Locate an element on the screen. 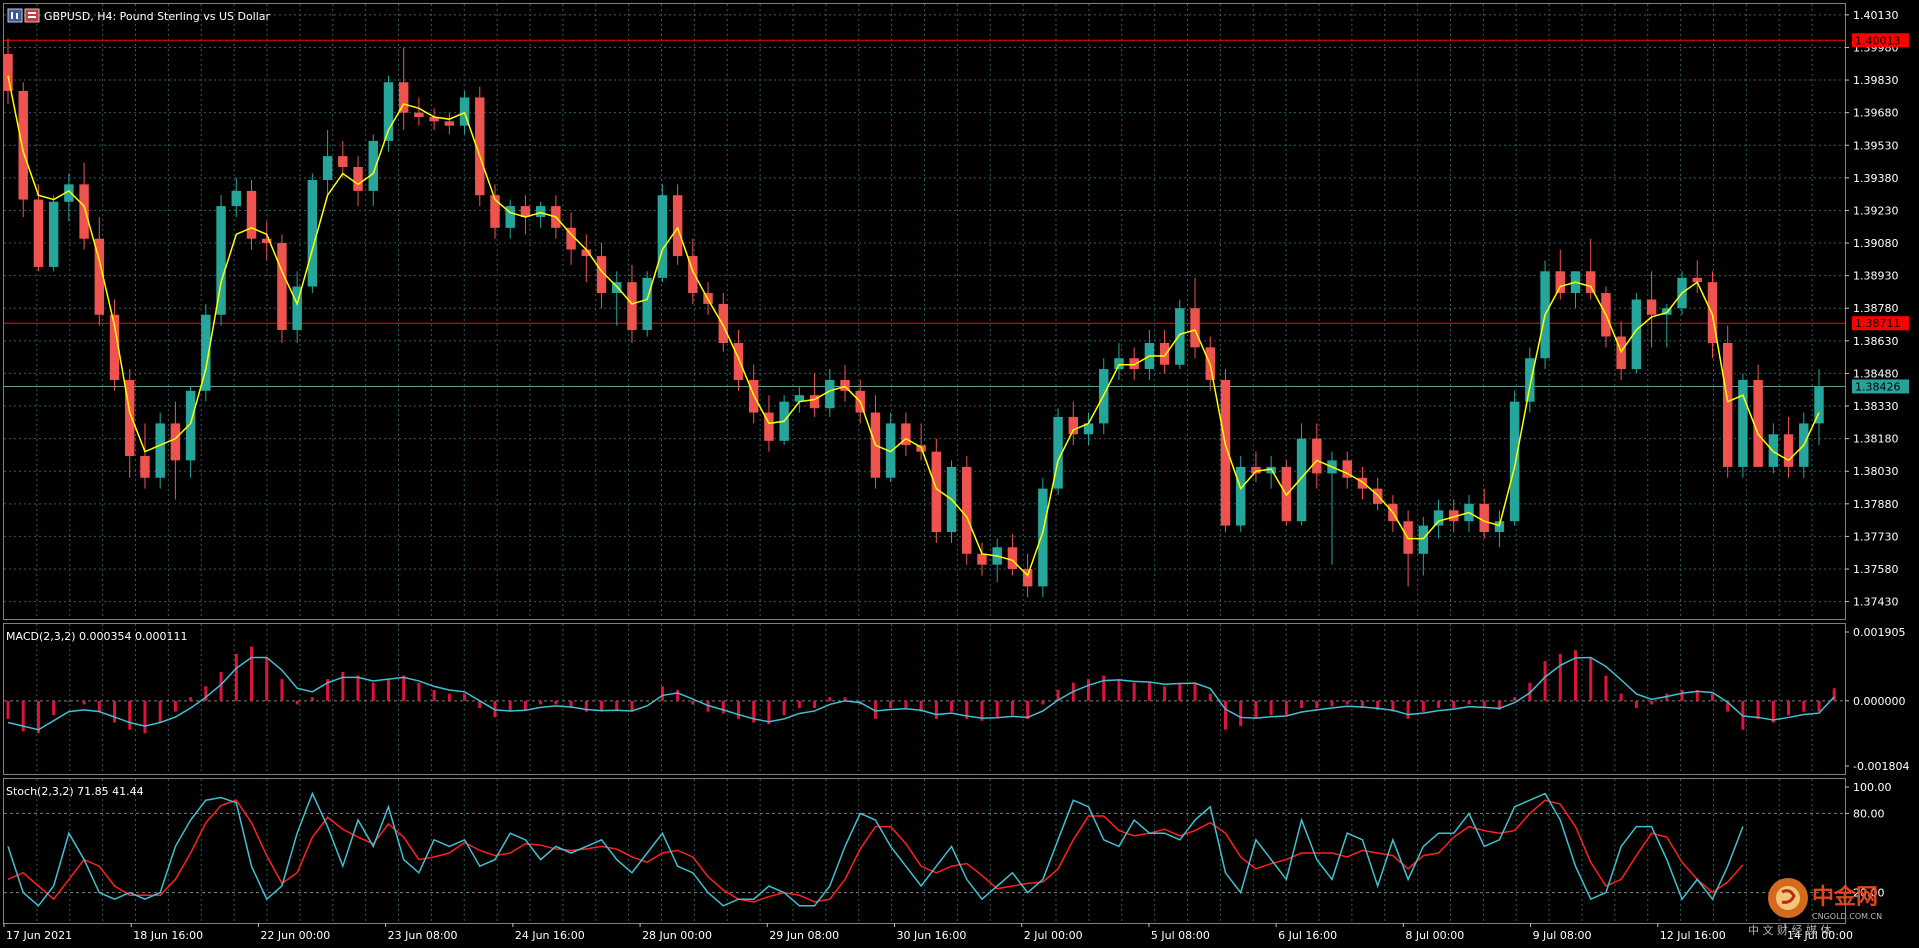 The image size is (1919, 948). macd-axis-label: -0.001804 is located at coordinates (1881, 766).